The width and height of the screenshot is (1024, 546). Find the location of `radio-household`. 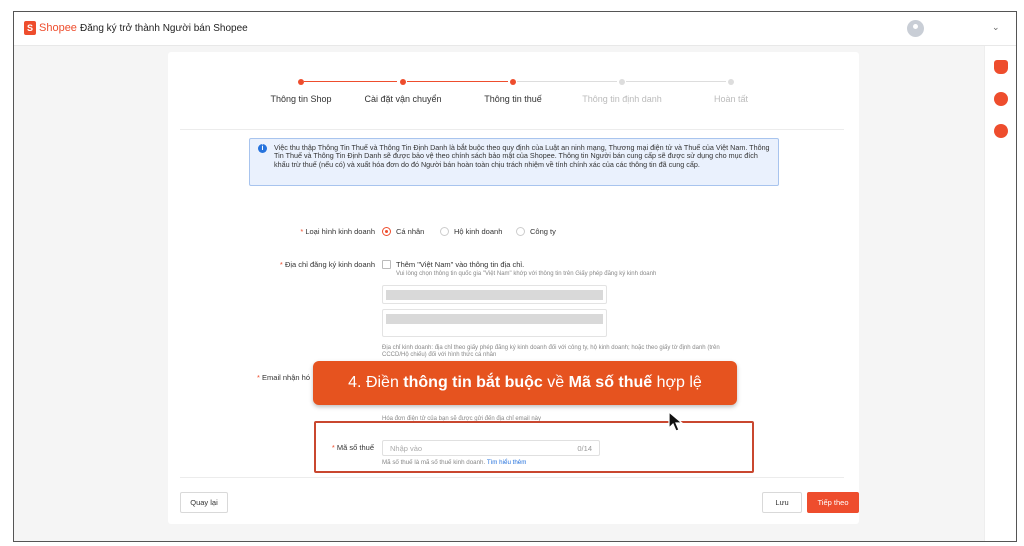

radio-household is located at coordinates (444, 231).